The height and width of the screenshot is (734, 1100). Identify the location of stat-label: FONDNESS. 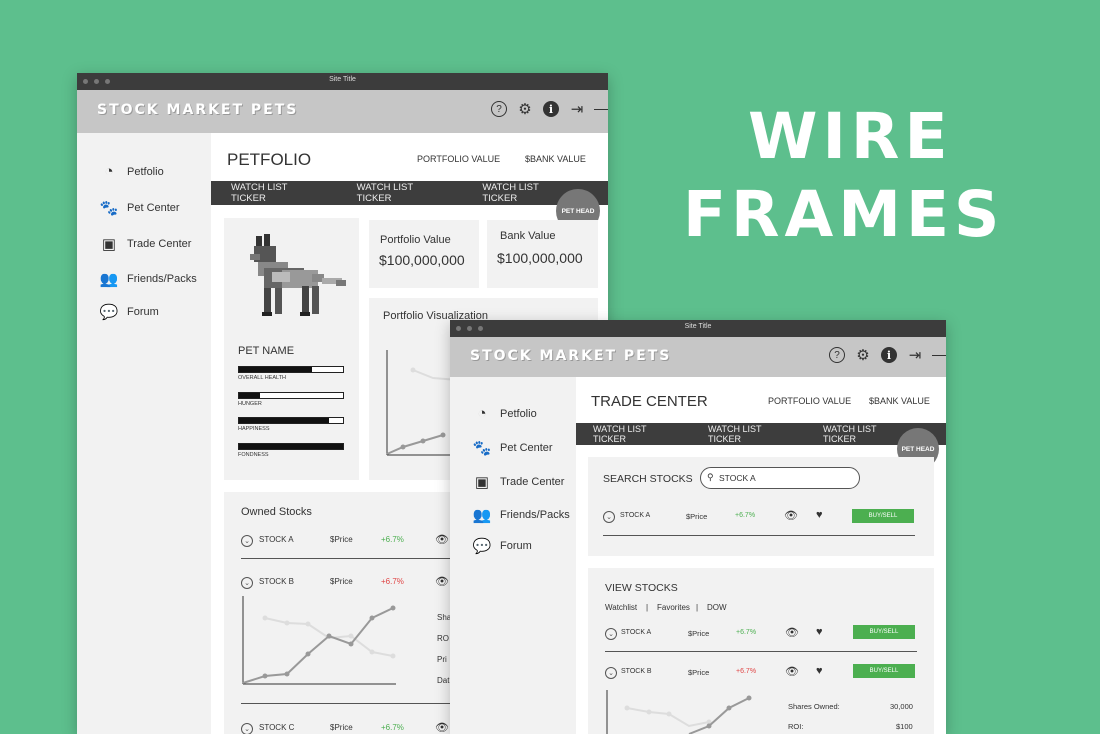
(253, 455).